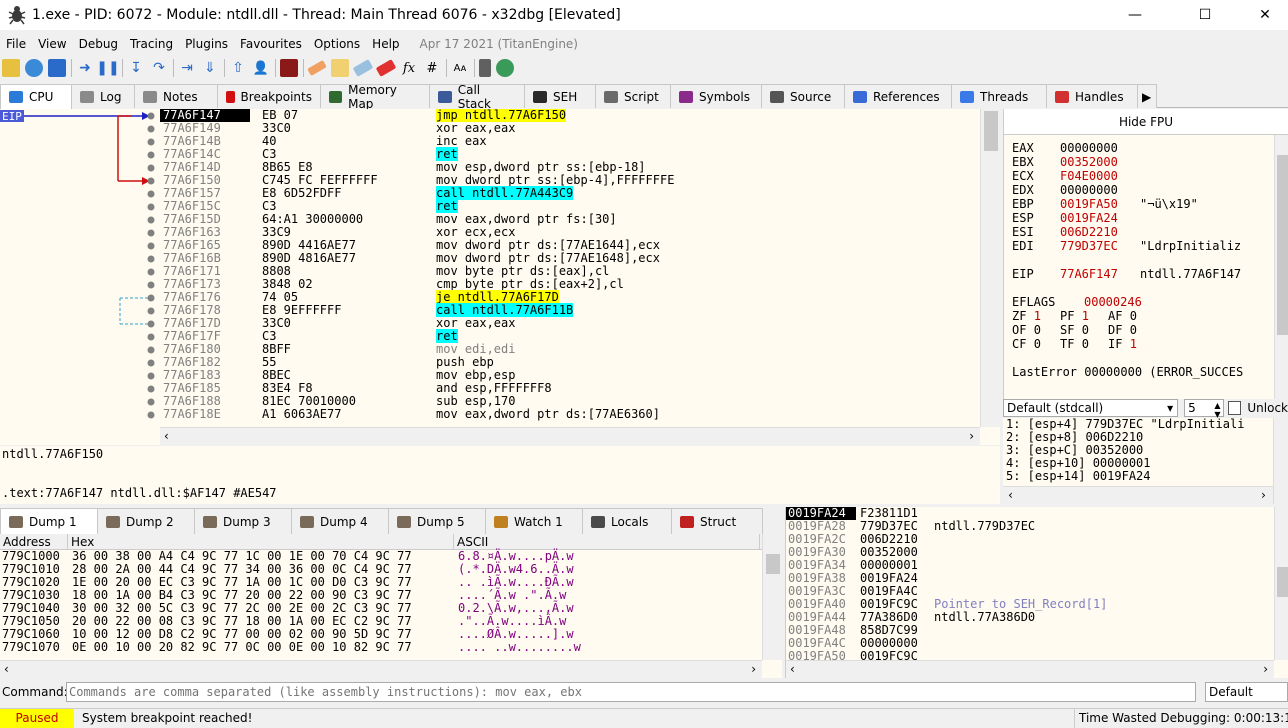  Describe the element at coordinates (460, 68) in the screenshot. I see `font-icon: Aᴀ` at that location.